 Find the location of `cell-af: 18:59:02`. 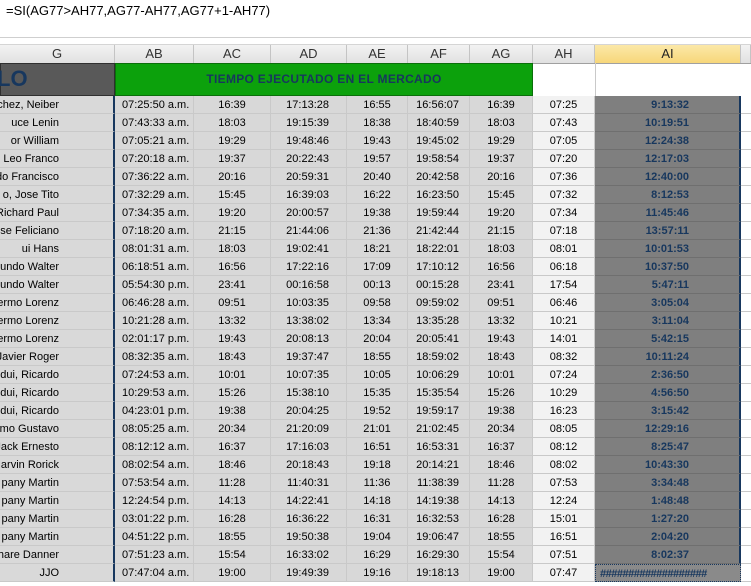

cell-af: 18:59:02 is located at coordinates (439, 357).